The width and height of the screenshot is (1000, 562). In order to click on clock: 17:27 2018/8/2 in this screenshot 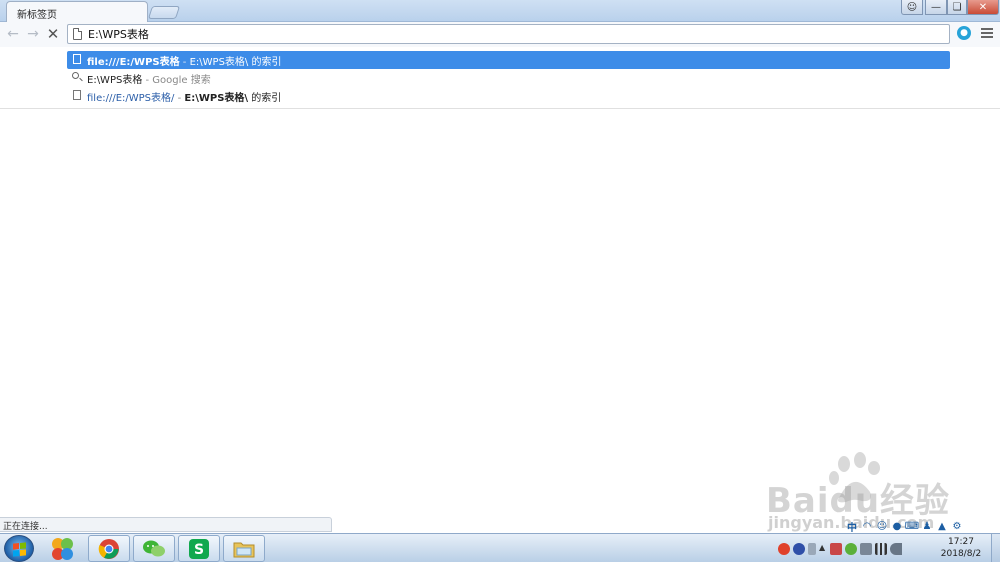, I will do `click(961, 548)`.